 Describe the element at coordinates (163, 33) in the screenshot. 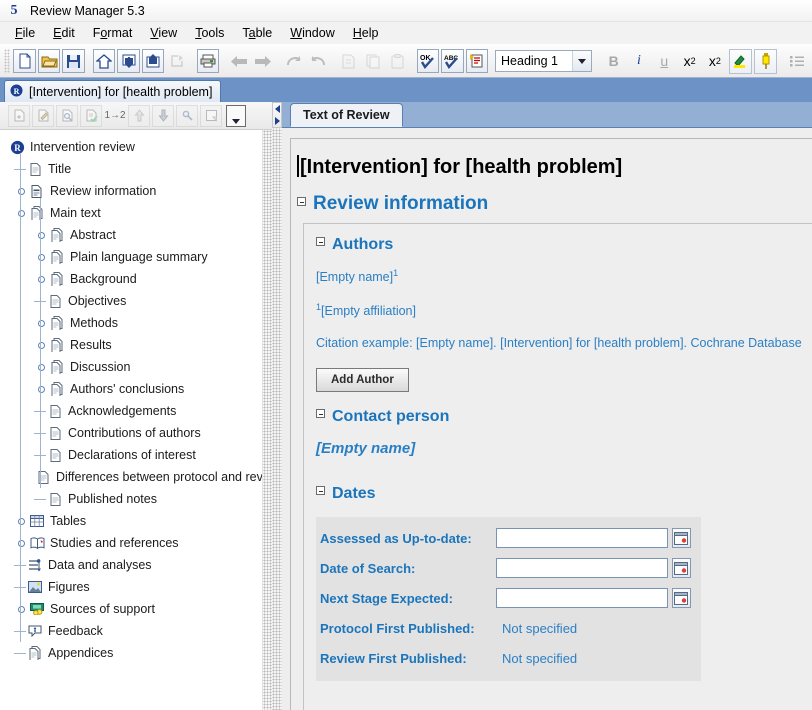

I see `menu-view: View` at that location.